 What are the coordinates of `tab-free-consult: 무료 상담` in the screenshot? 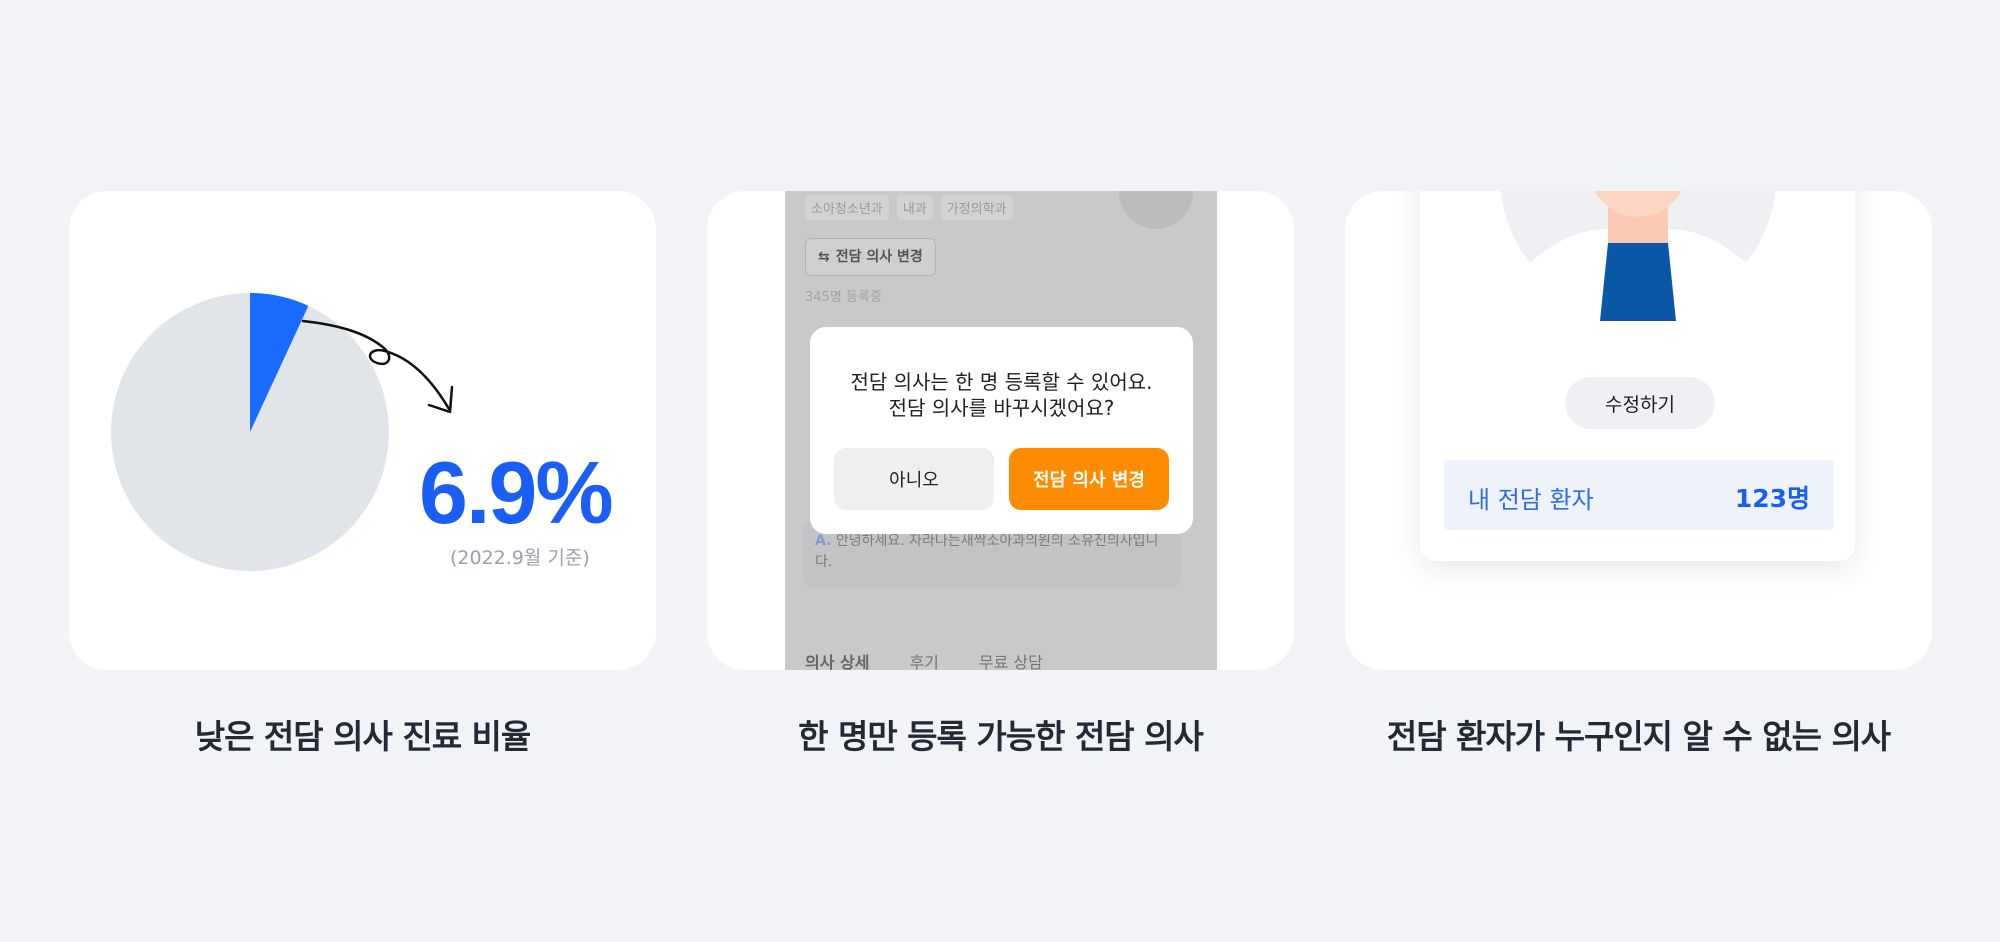 It's located at (1011, 659).